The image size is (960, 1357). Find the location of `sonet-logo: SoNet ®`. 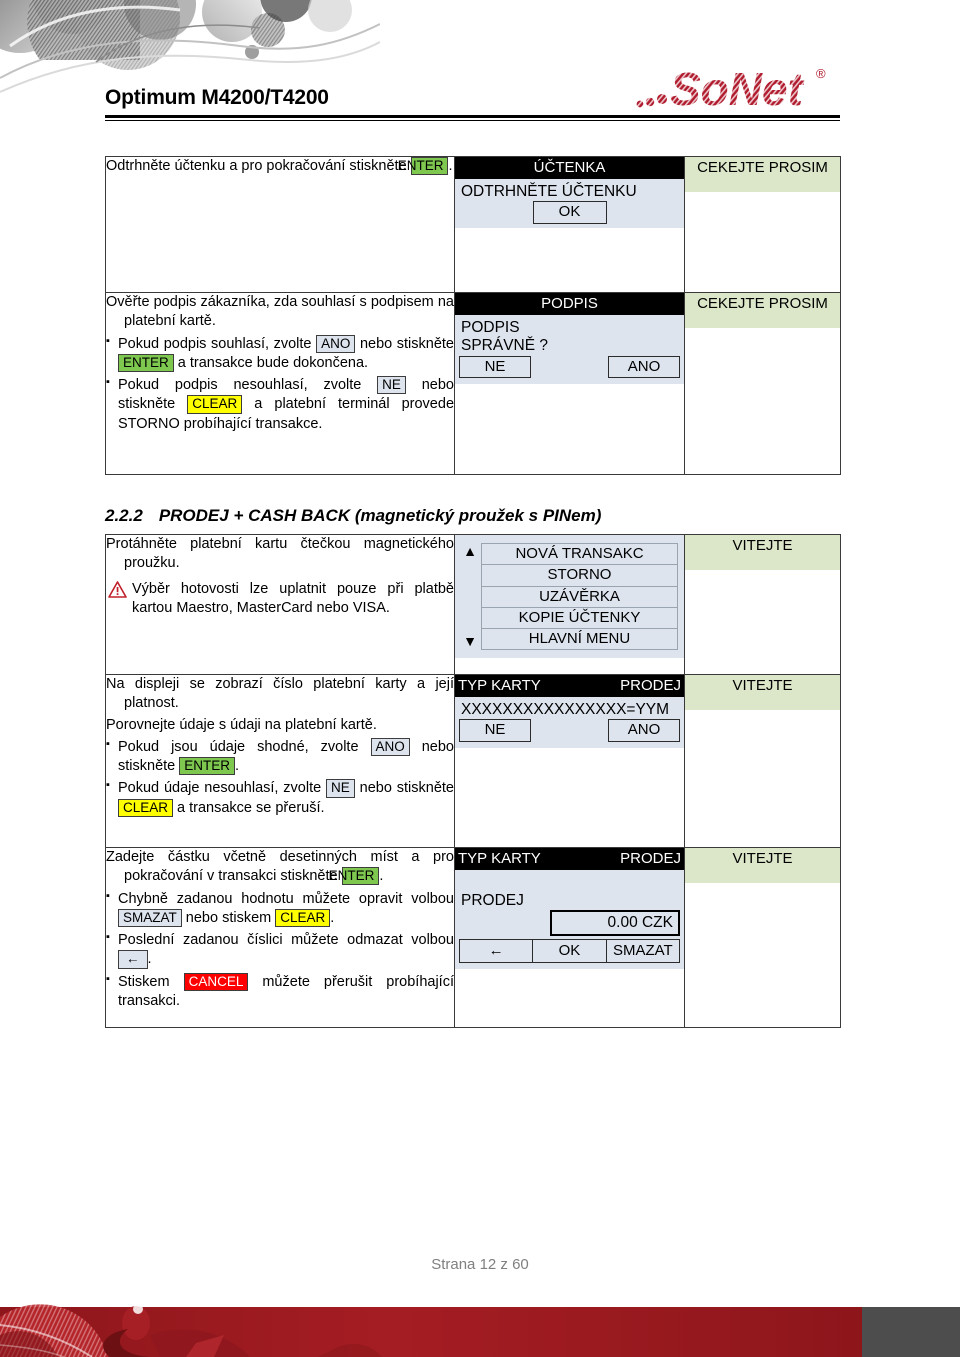

sonet-logo: SoNet ® is located at coordinates (735, 89).